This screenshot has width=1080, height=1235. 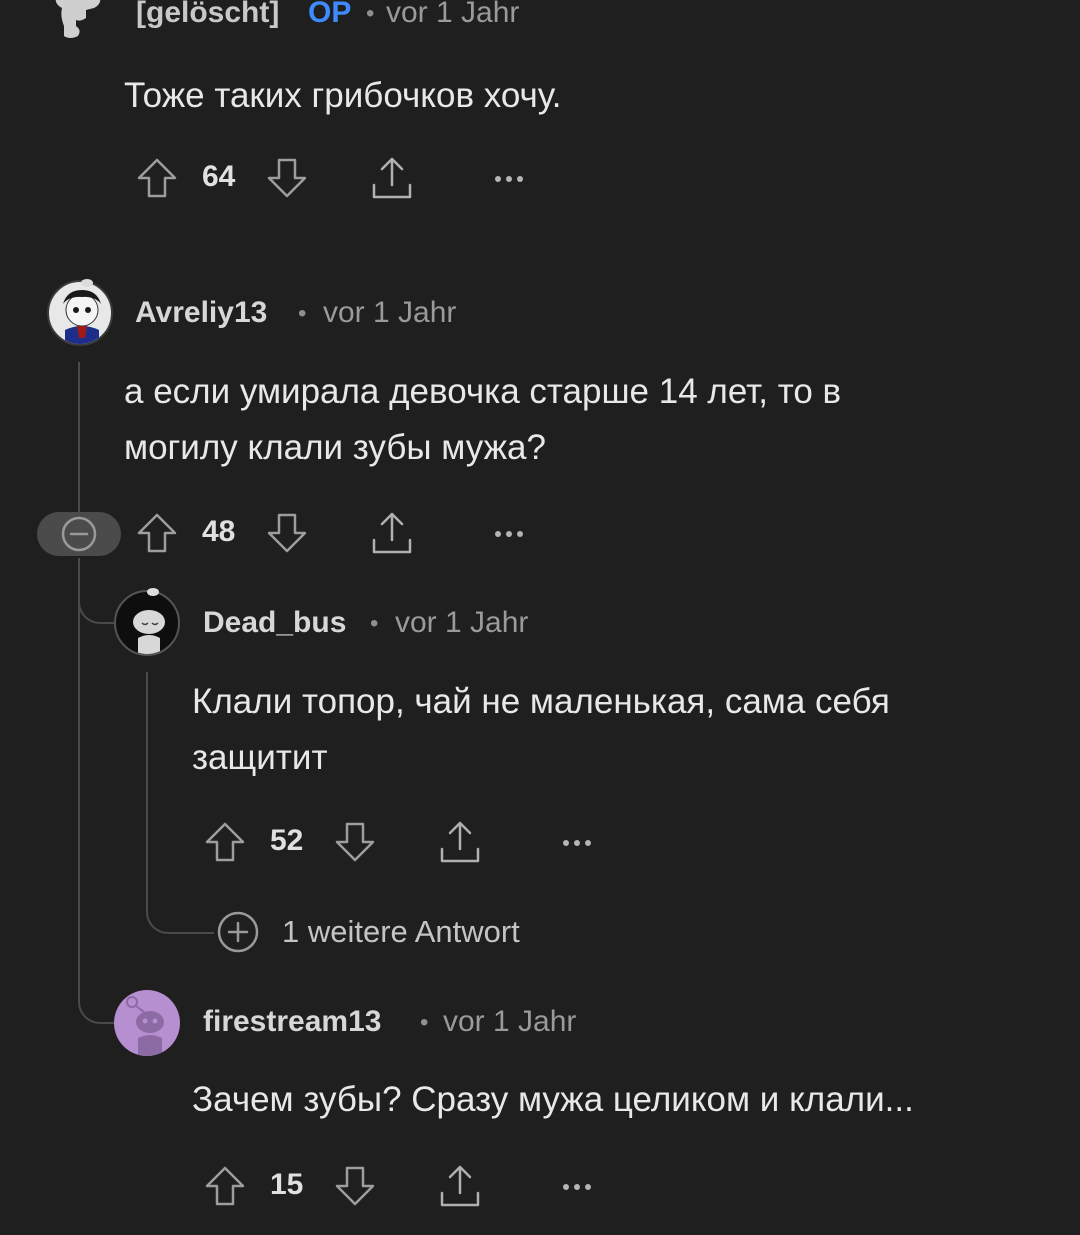 I want to click on comment-body-line-1: Клали топор, чай не маленькая, сама себя, so click(x=541, y=701).